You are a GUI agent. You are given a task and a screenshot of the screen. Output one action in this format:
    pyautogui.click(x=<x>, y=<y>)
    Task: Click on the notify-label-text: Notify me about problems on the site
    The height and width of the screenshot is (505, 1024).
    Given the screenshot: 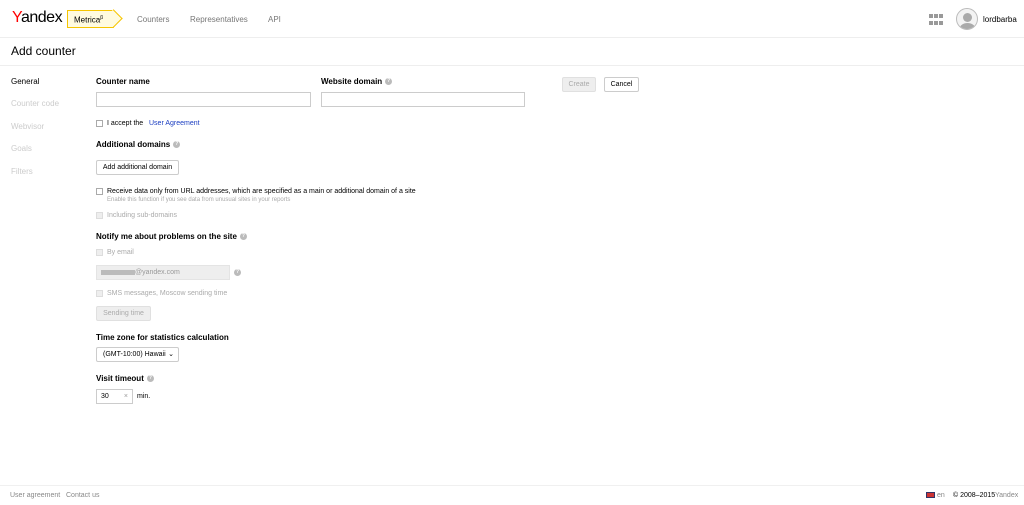 What is the action you would take?
    pyautogui.click(x=166, y=236)
    